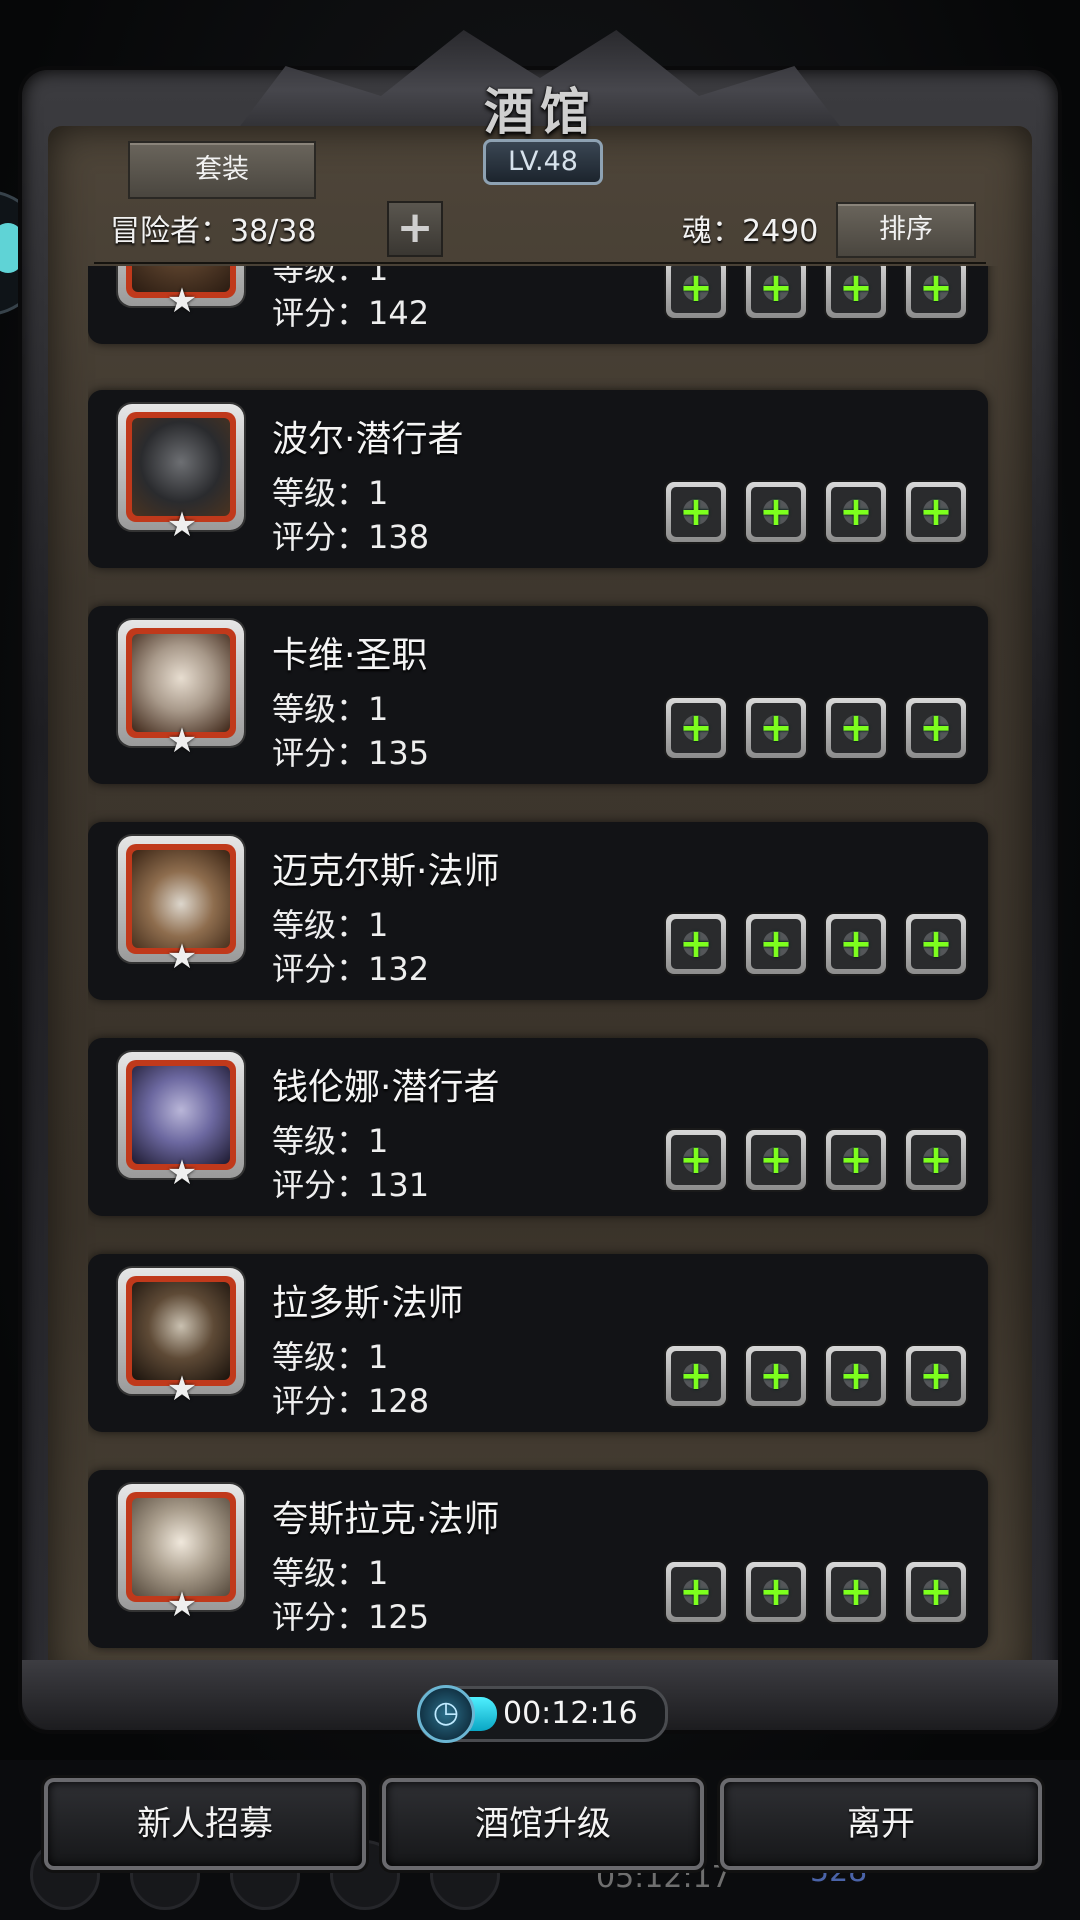 The height and width of the screenshot is (1920, 1080). I want to click on soul-count: 魂：2490, so click(750, 231).